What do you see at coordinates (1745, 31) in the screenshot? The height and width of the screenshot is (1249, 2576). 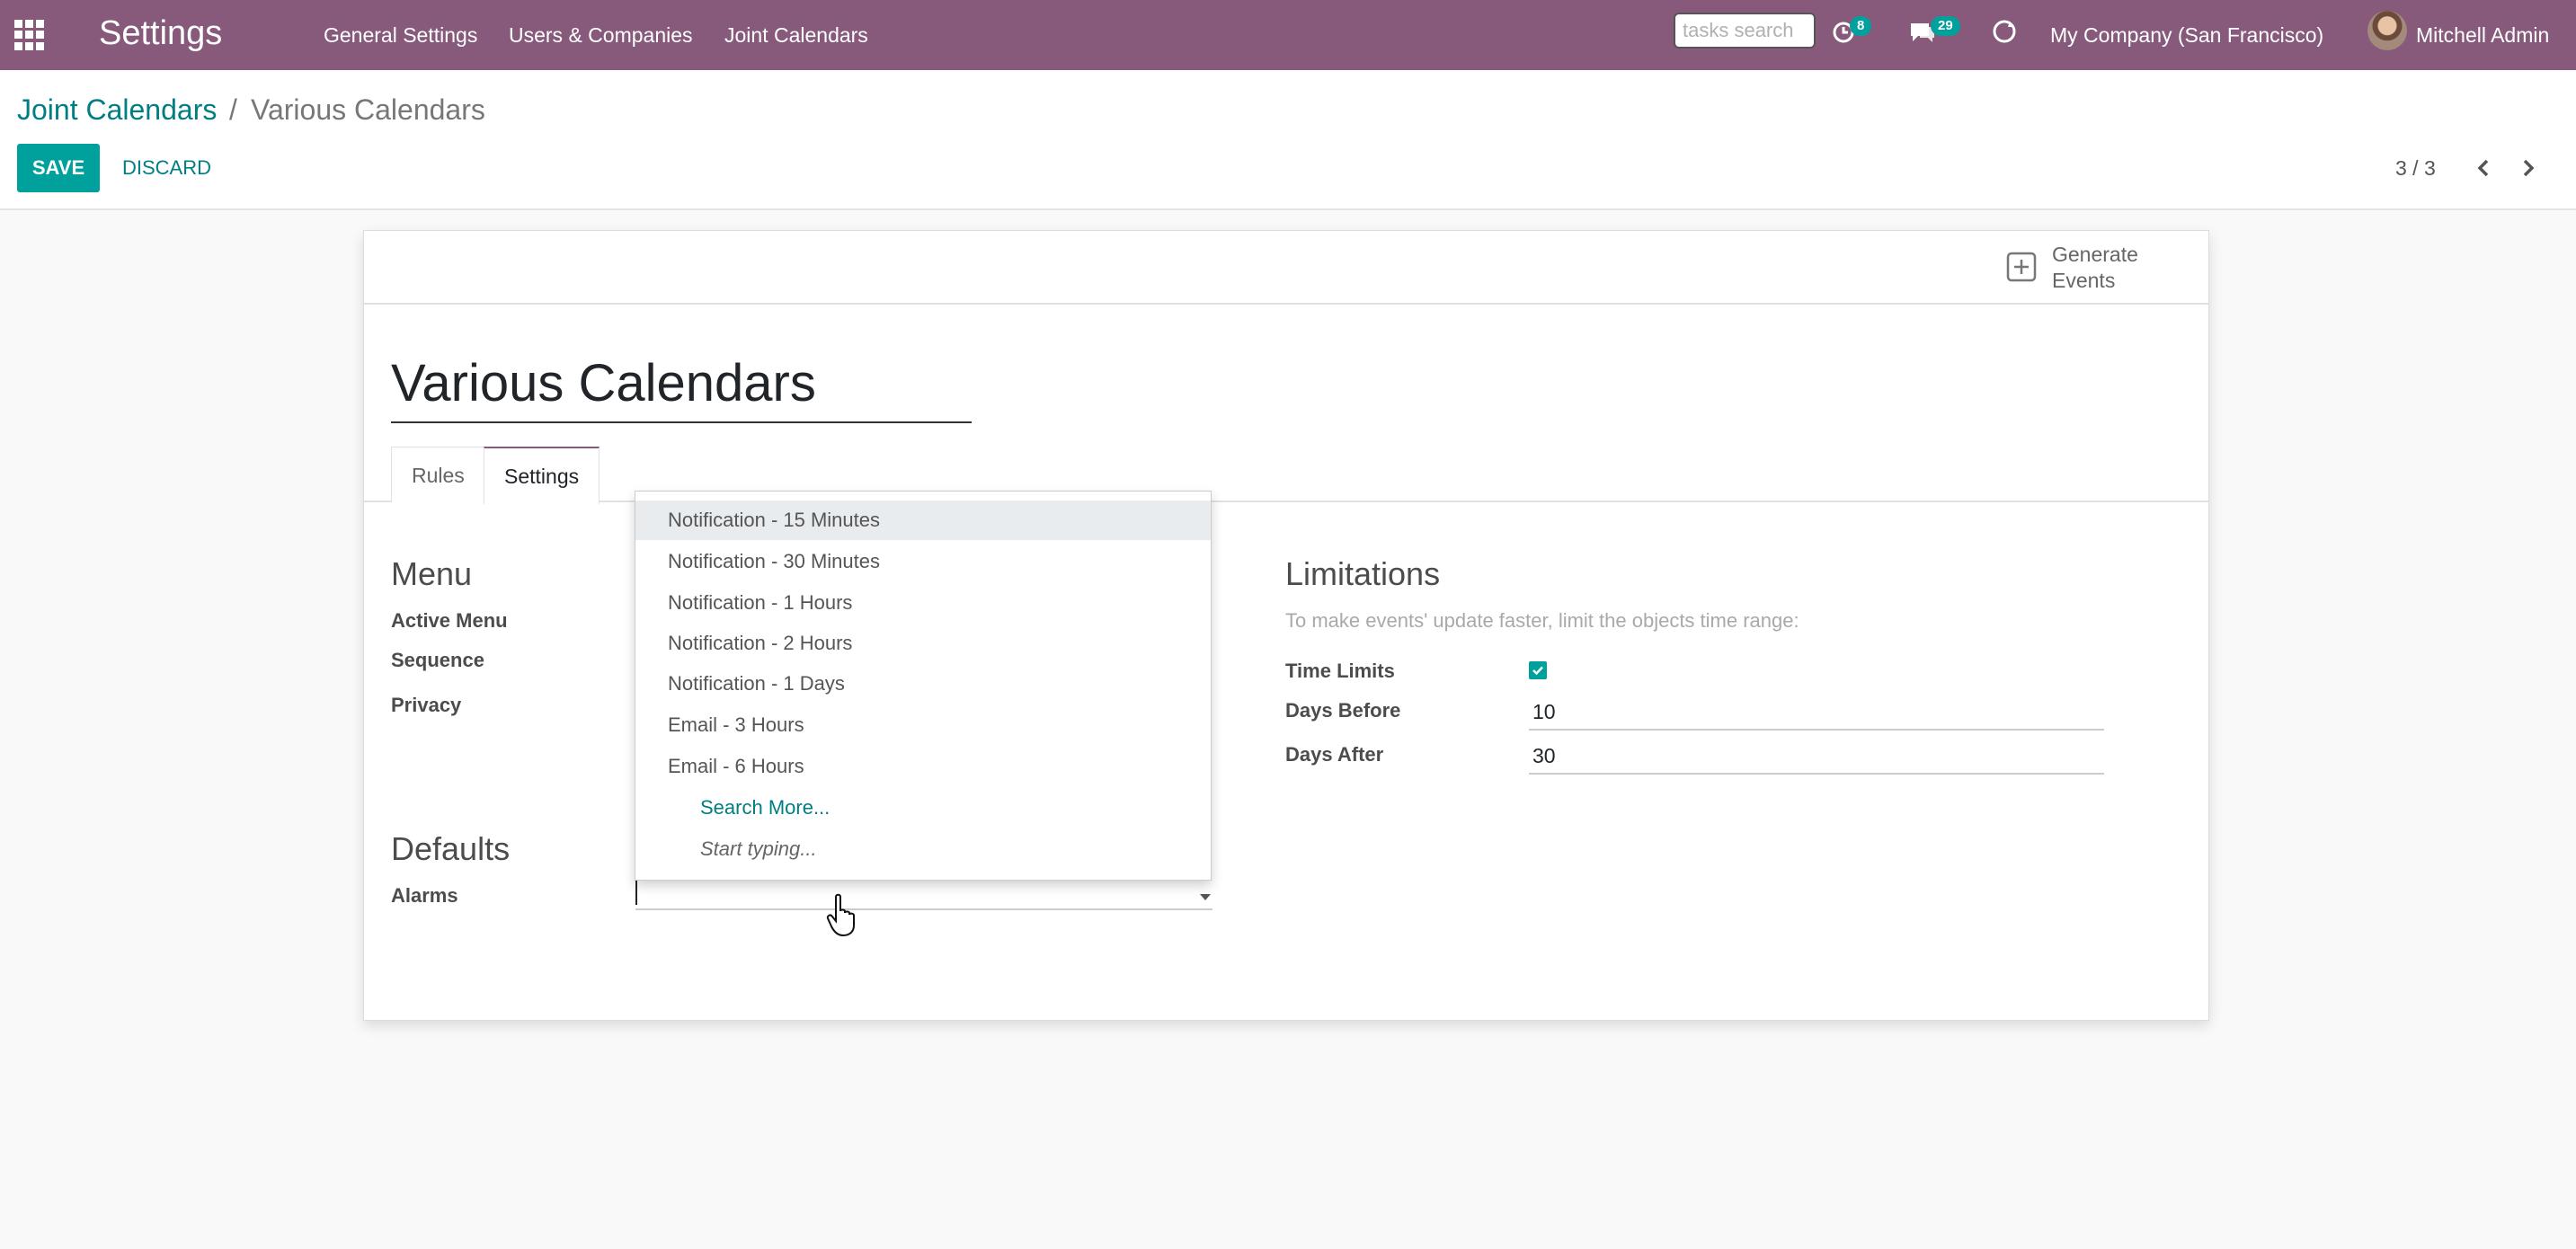 I see `tasks-search-input` at bounding box center [1745, 31].